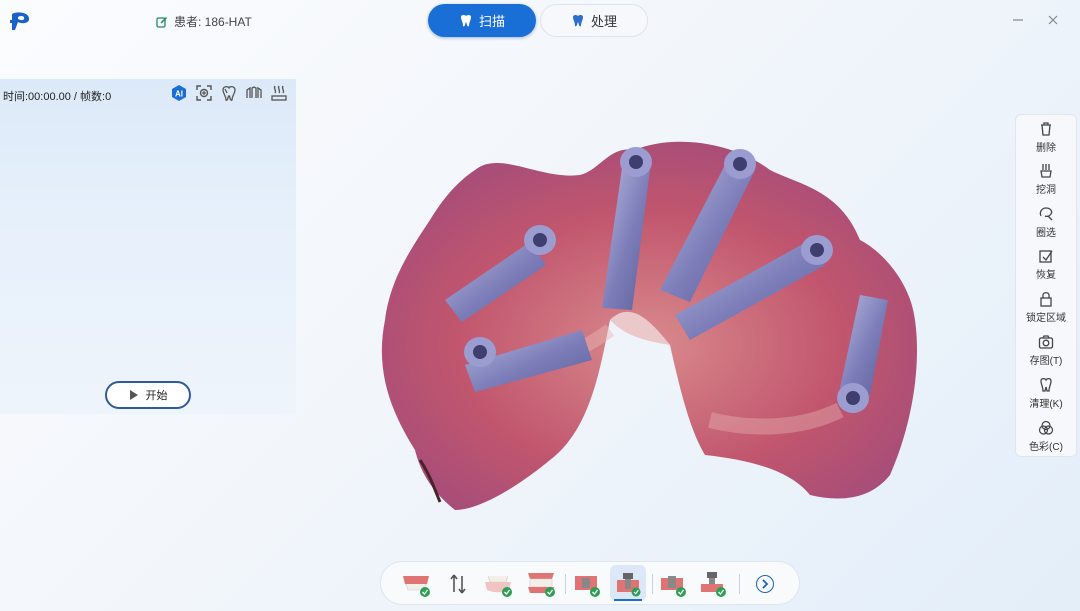 This screenshot has height=611, width=1080. I want to click on focus-icon, so click(204, 93).